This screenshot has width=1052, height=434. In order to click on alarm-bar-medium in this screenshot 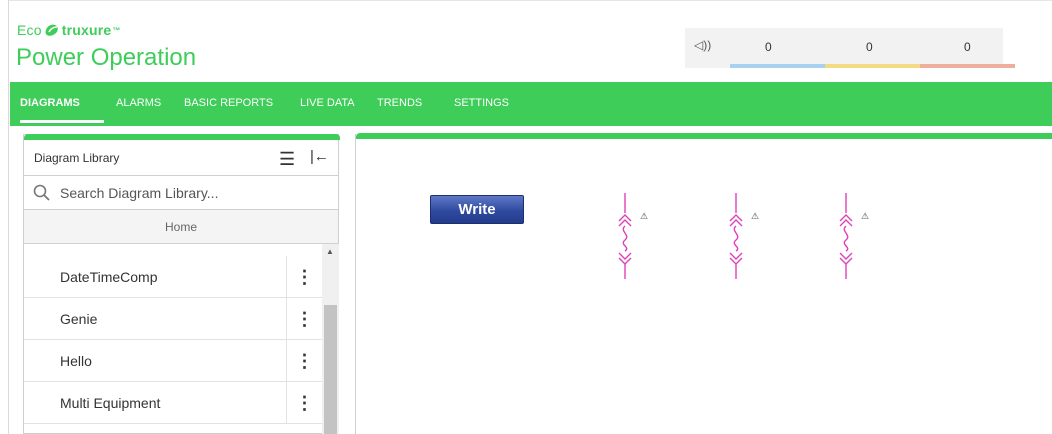, I will do `click(872, 66)`.